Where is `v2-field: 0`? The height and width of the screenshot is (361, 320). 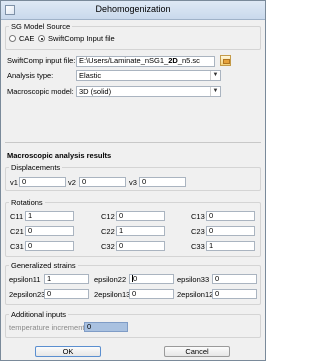 v2-field: 0 is located at coordinates (102, 182).